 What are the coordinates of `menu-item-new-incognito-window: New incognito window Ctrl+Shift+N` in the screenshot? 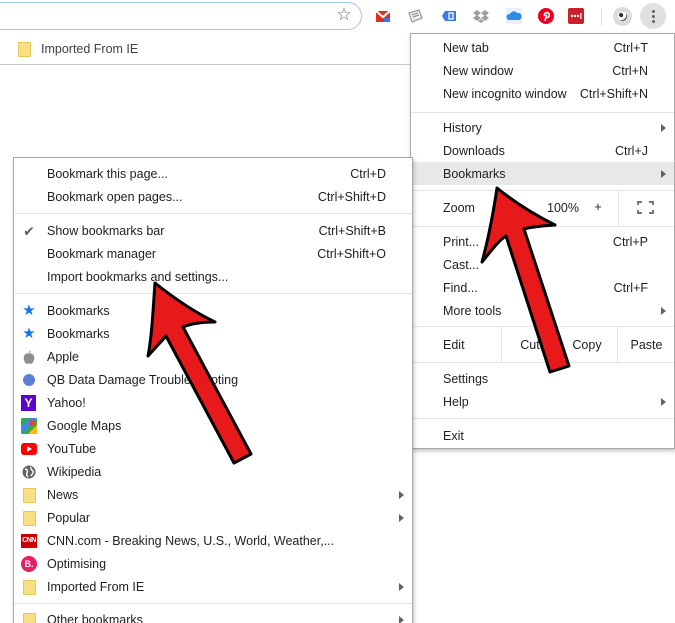 It's located at (542, 93).